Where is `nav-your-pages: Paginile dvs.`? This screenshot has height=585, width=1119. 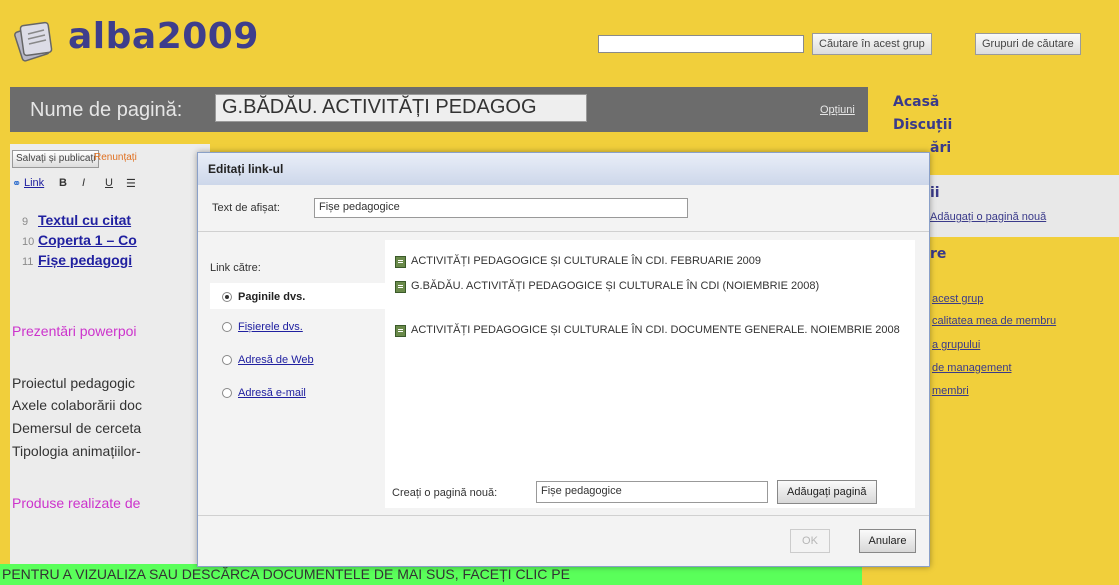 nav-your-pages: Paginile dvs. is located at coordinates (263, 297).